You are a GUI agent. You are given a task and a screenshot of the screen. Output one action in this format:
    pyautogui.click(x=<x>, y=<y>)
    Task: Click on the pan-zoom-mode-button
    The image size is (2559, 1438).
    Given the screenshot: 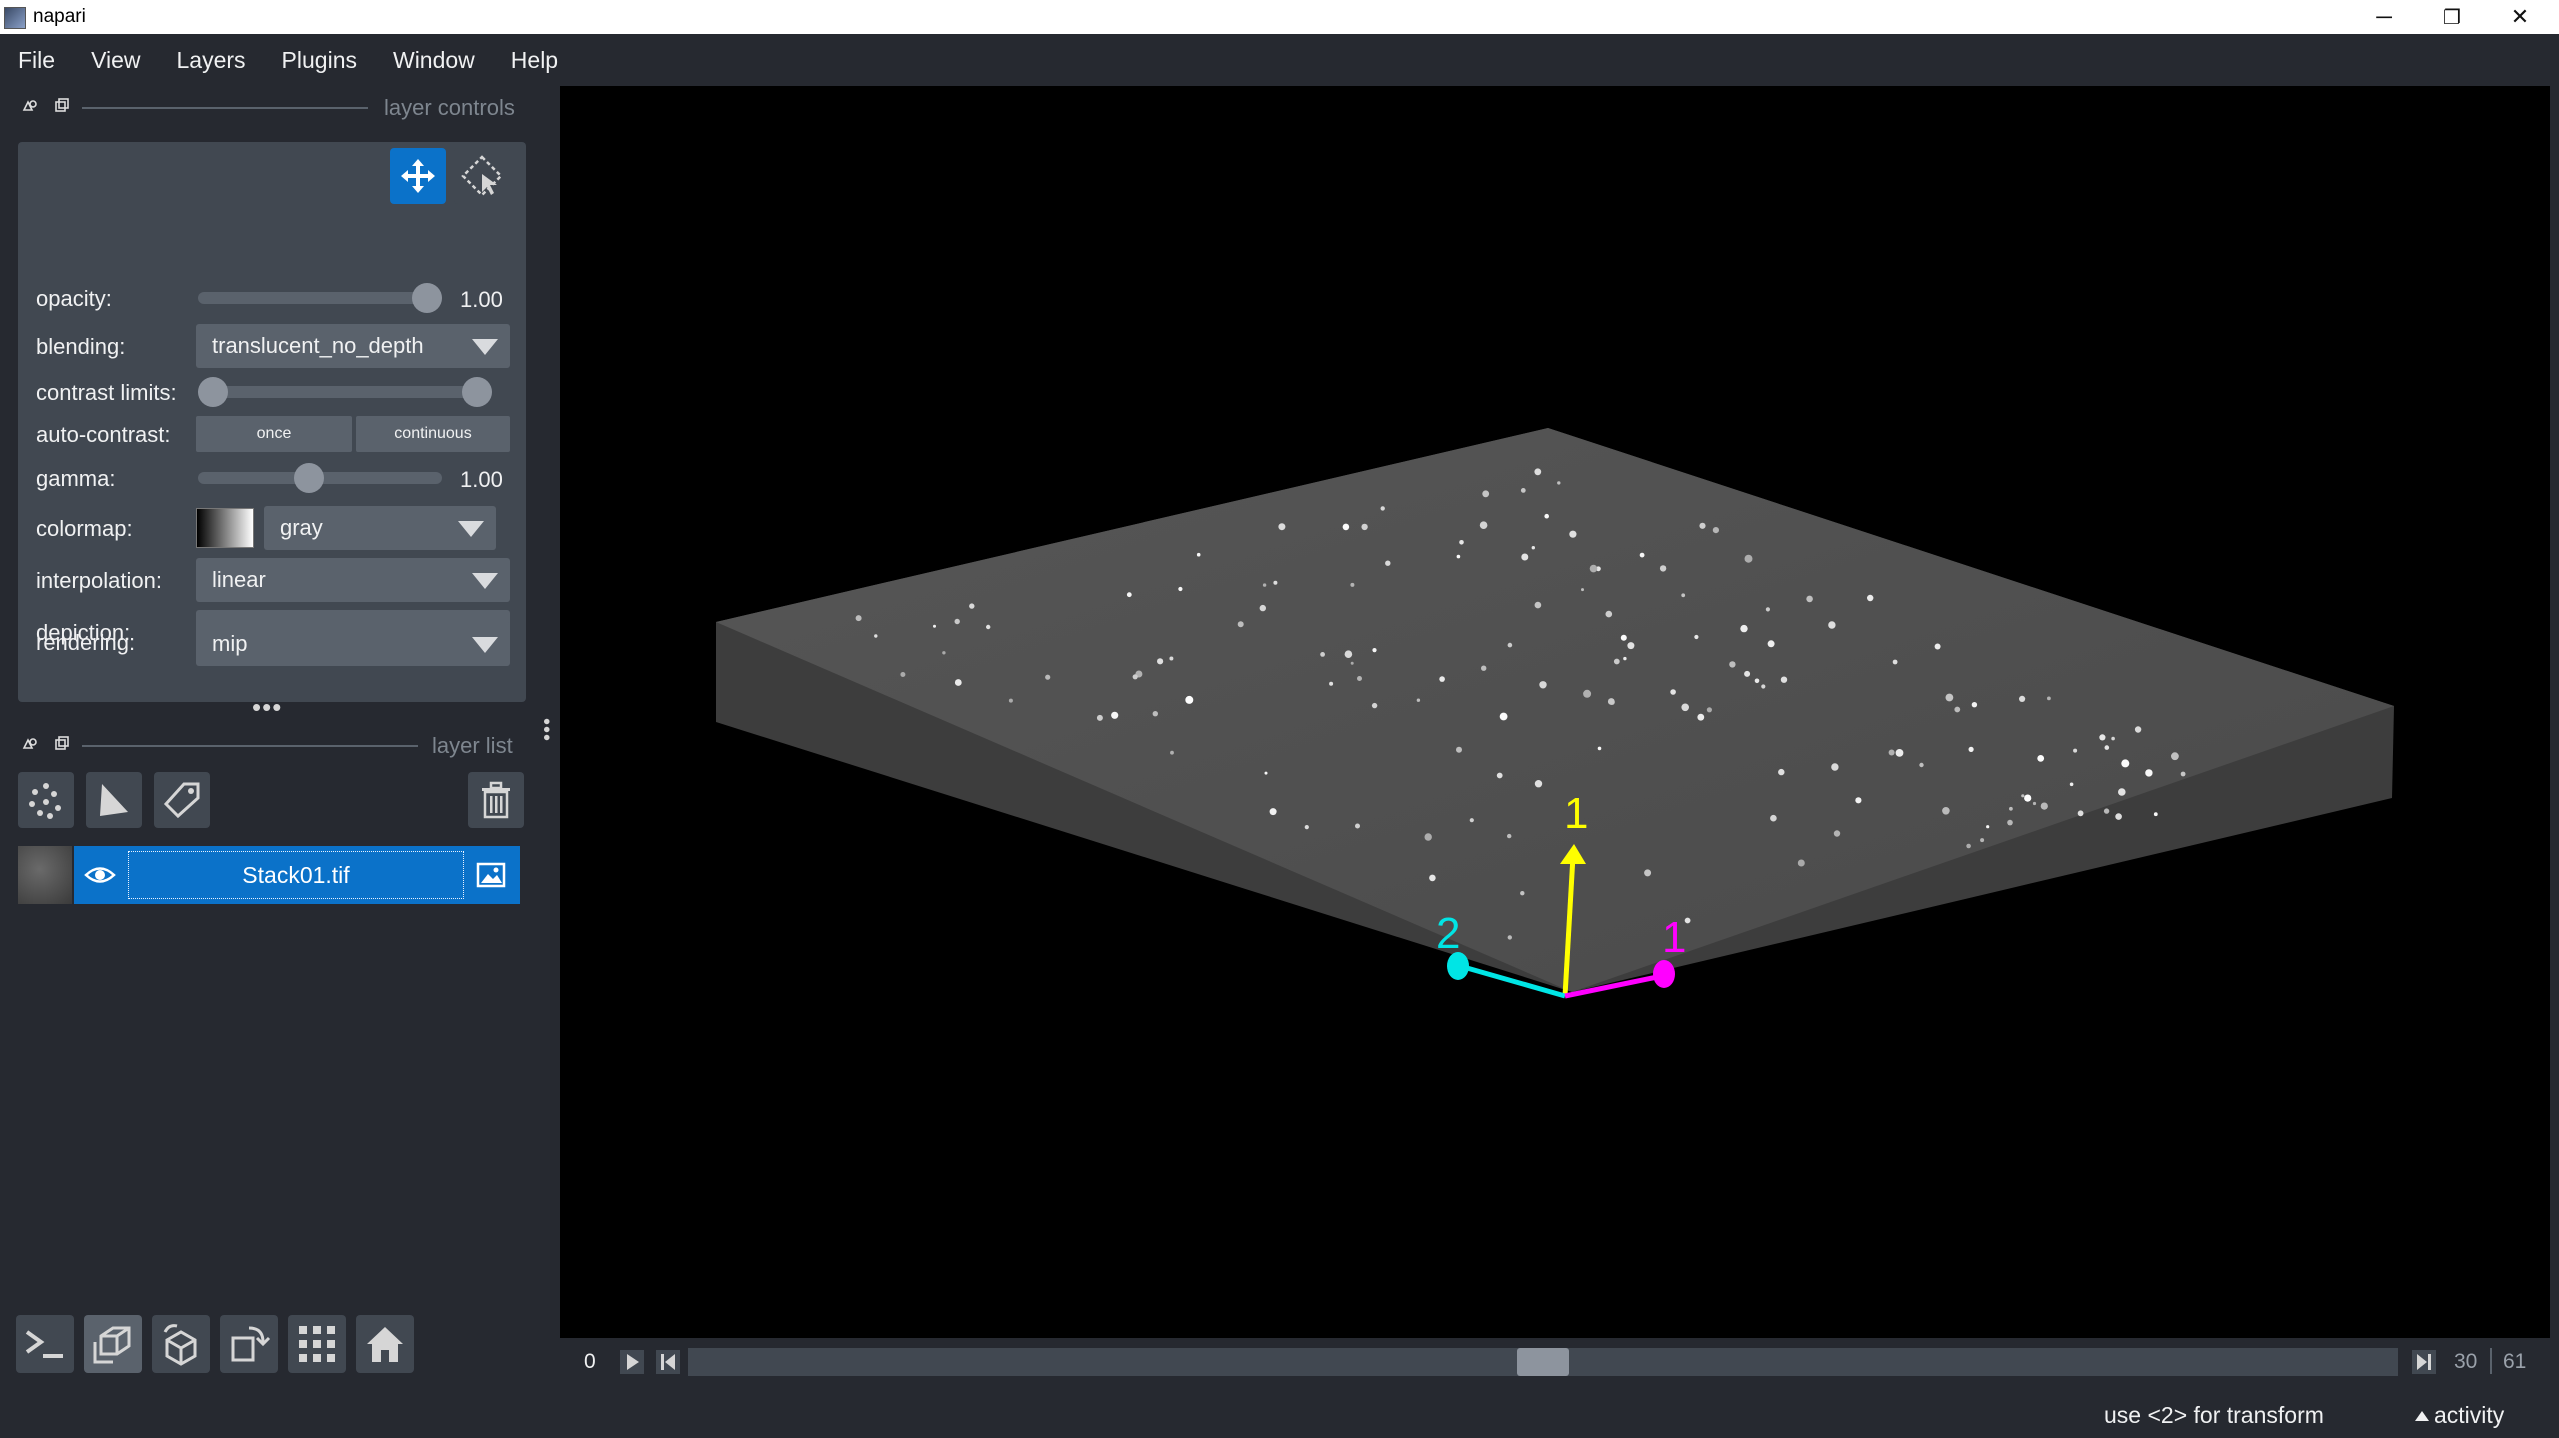 What is the action you would take?
    pyautogui.click(x=418, y=176)
    